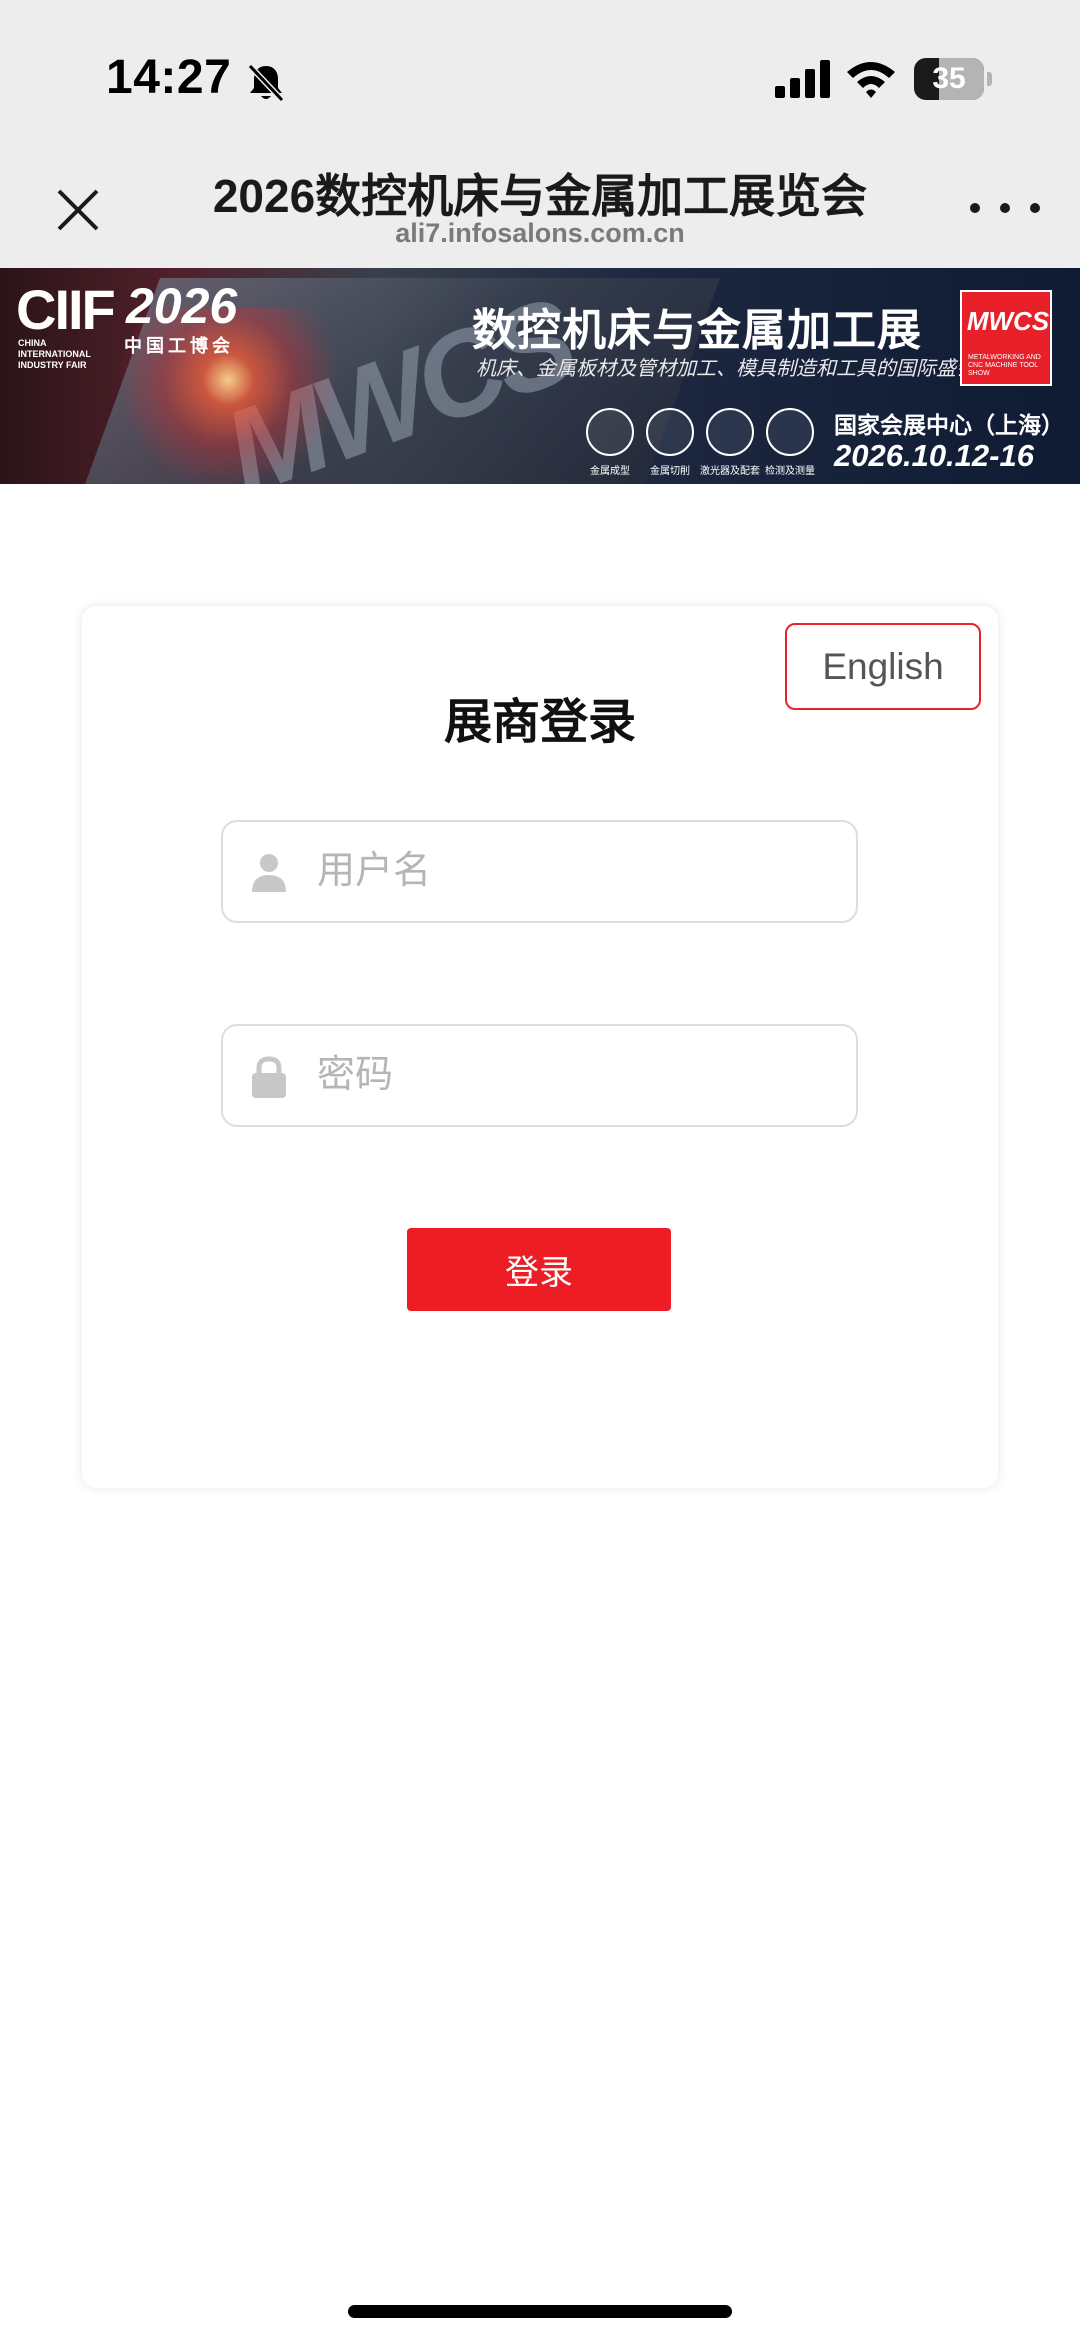  I want to click on banner-subtitle: 机床、金属板材及管材加工、模具制造和工具的国际盛会, so click(726, 369).